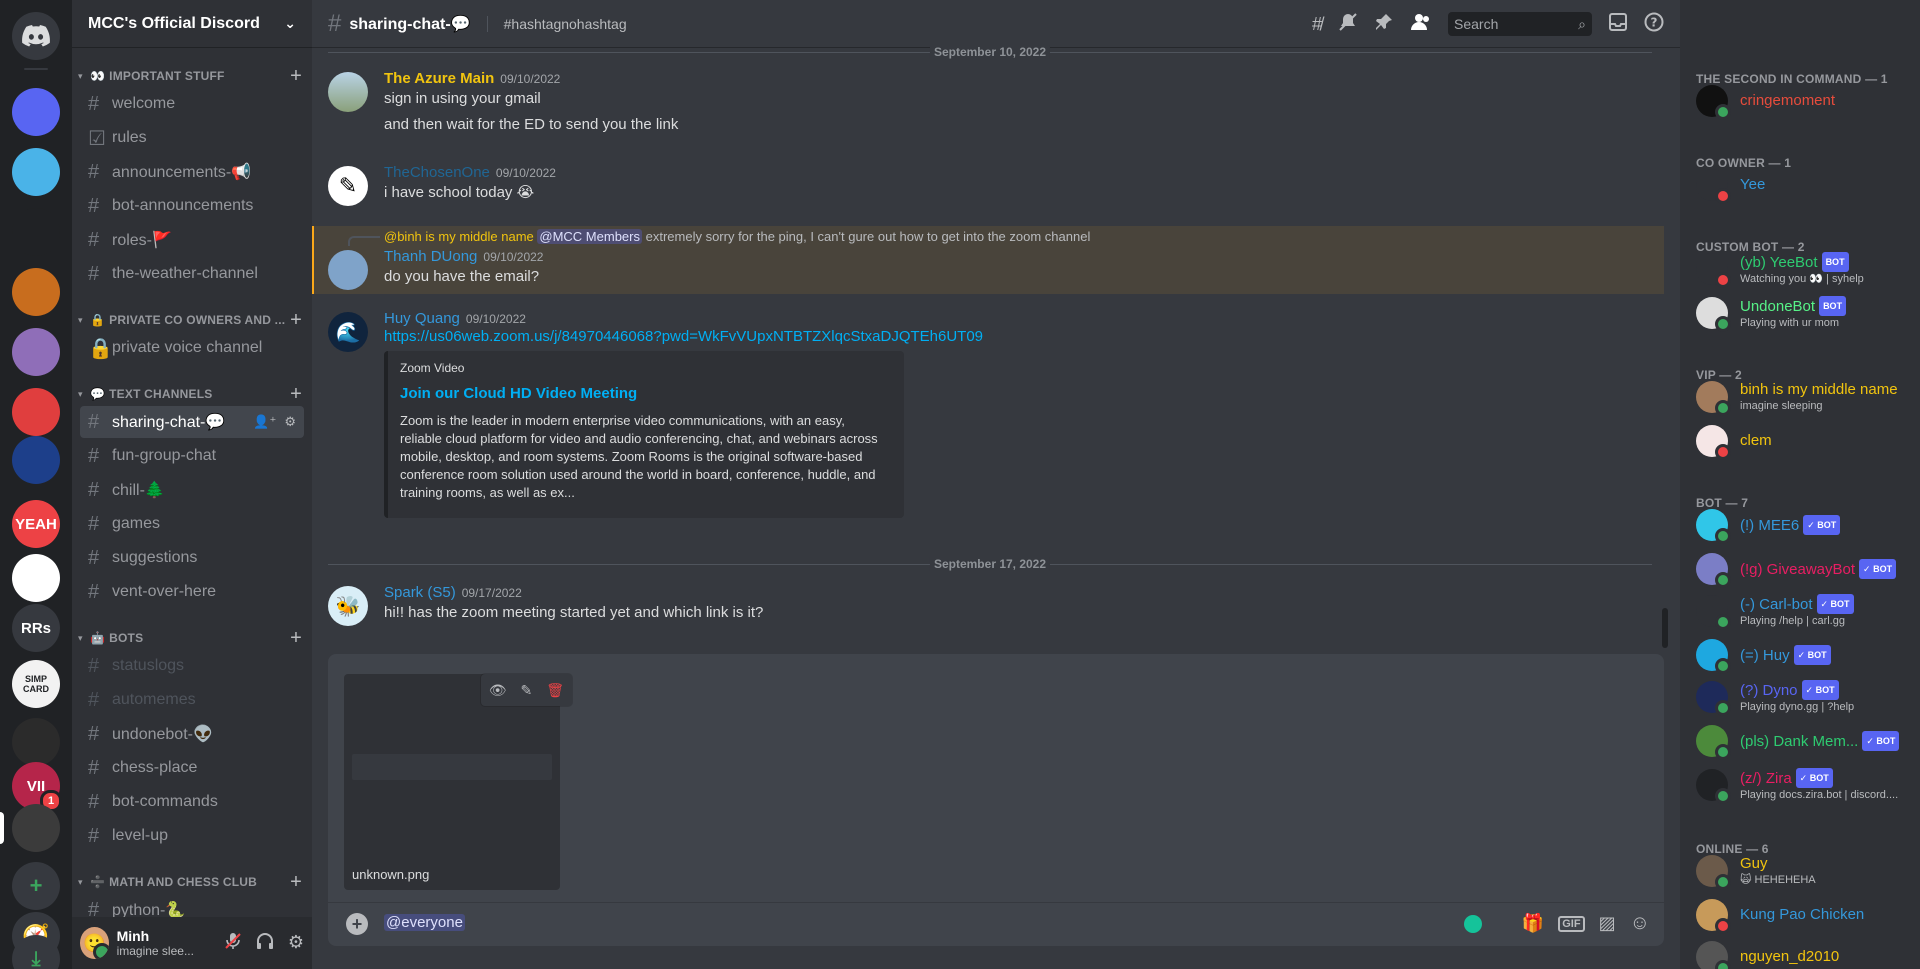 Image resolution: width=1920 pixels, height=969 pixels. What do you see at coordinates (1800, 741) in the screenshot?
I see `member-item: (pls) Dank Mem... ✓ BOT` at bounding box center [1800, 741].